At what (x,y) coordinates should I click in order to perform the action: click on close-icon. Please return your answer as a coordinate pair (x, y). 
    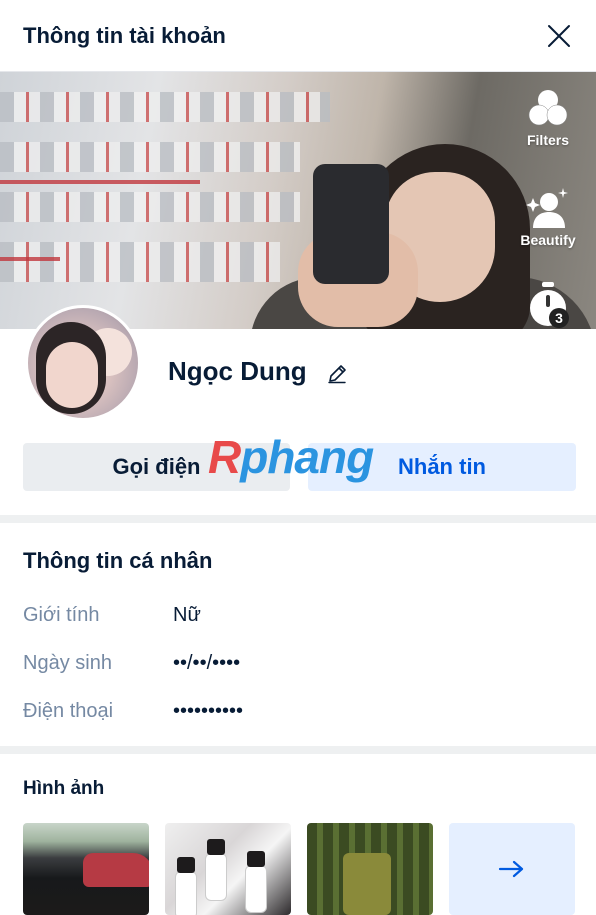
    Looking at the image, I should click on (559, 35).